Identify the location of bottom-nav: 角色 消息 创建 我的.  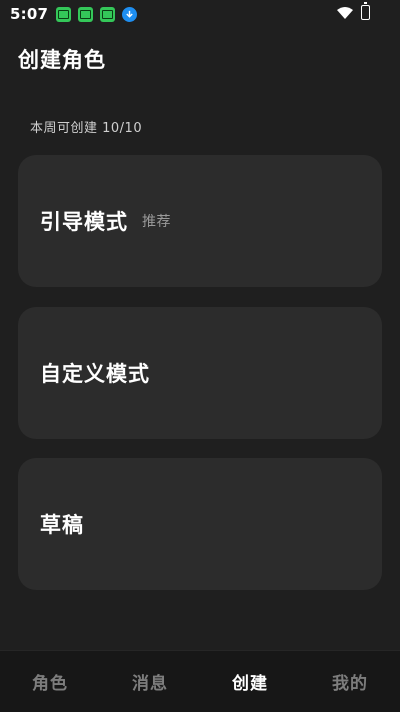
(200, 681).